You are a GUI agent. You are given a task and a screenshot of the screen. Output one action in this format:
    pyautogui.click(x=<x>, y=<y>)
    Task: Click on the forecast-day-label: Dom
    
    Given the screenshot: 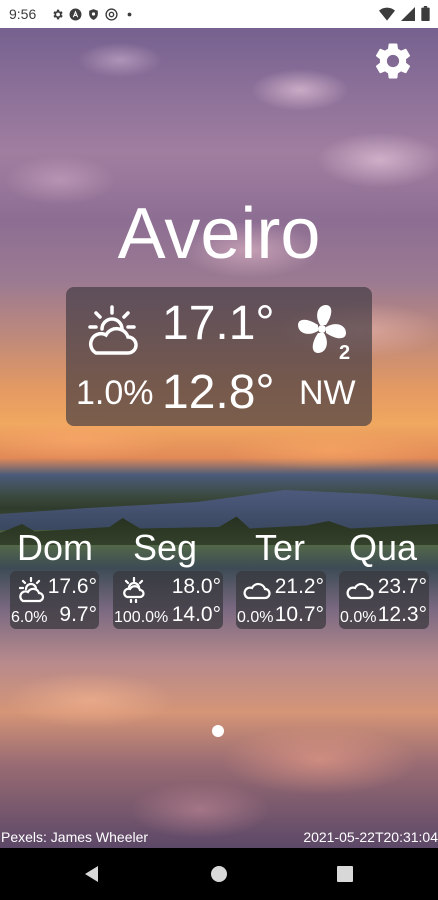 What is the action you would take?
    pyautogui.click(x=54, y=547)
    